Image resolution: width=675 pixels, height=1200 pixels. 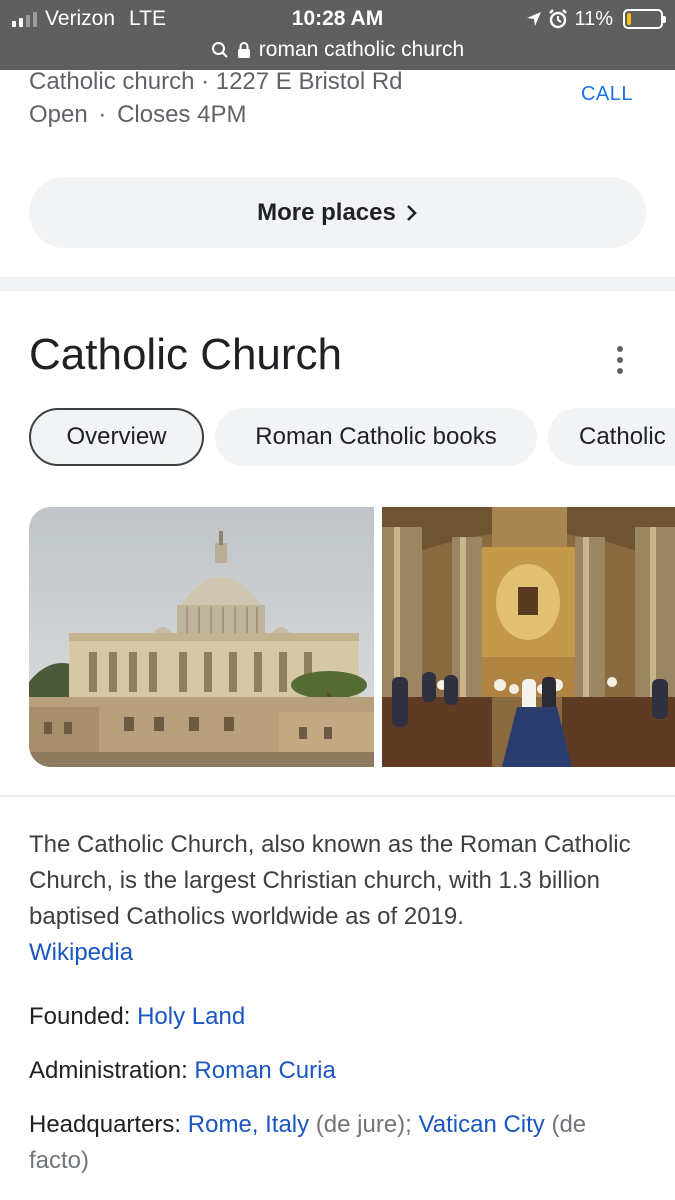 I want to click on location-arrow-icon, so click(x=534, y=19).